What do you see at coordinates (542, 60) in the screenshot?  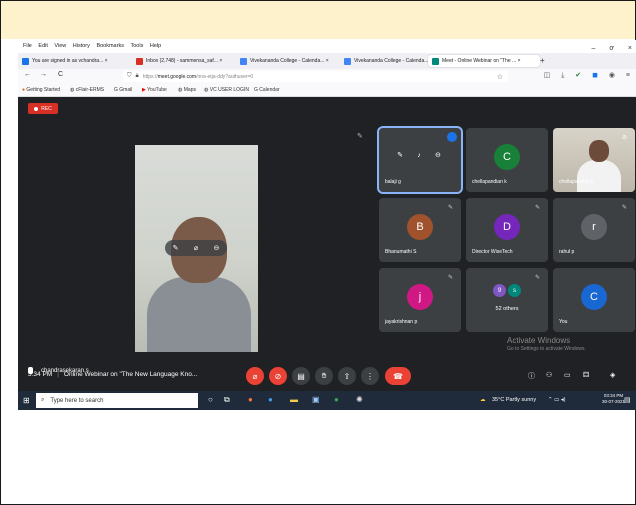 I see `new-tab-button: +` at bounding box center [542, 60].